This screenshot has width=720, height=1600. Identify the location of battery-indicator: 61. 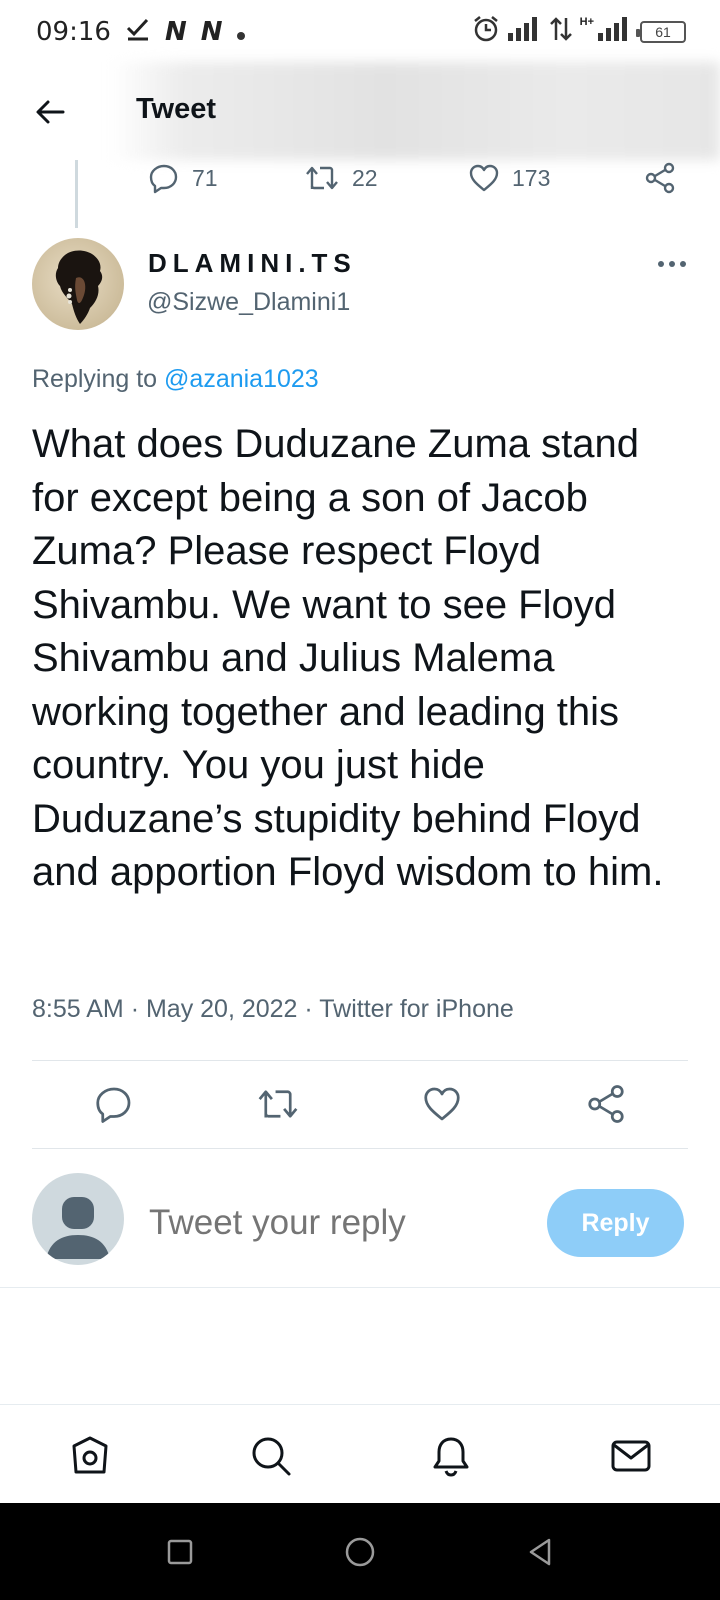
(661, 32).